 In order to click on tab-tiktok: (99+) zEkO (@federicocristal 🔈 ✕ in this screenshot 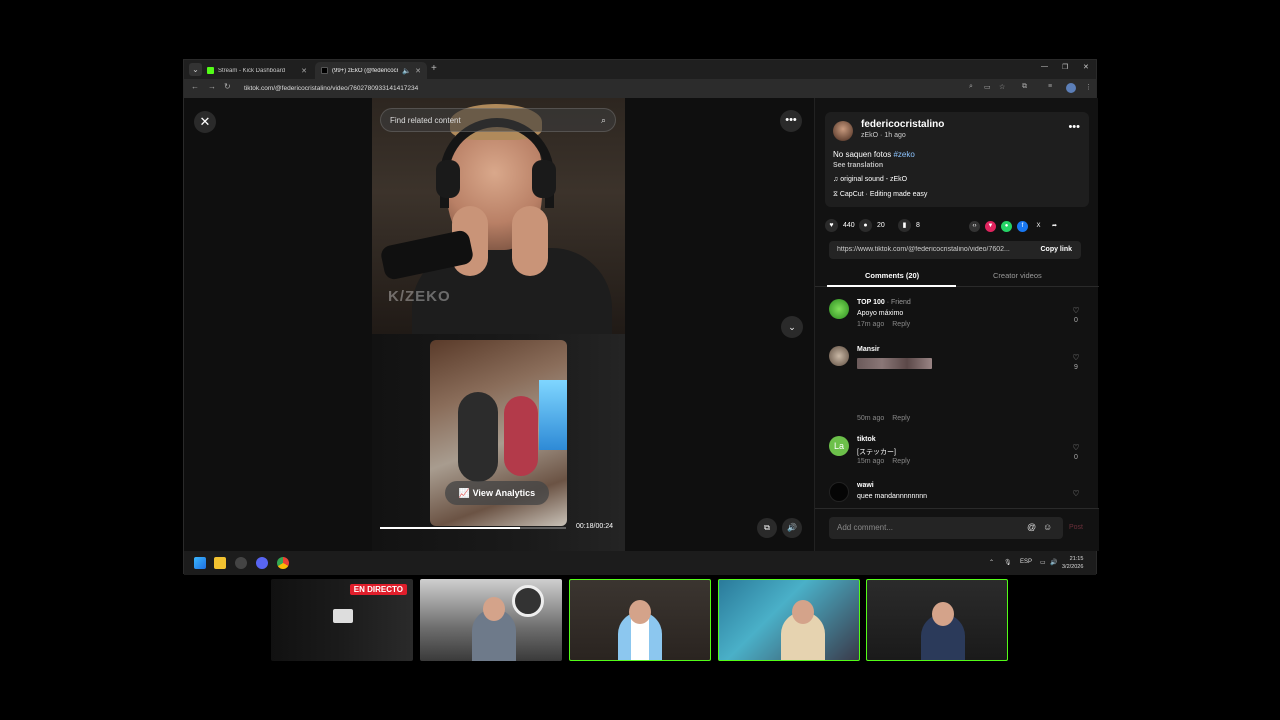, I will do `click(371, 70)`.